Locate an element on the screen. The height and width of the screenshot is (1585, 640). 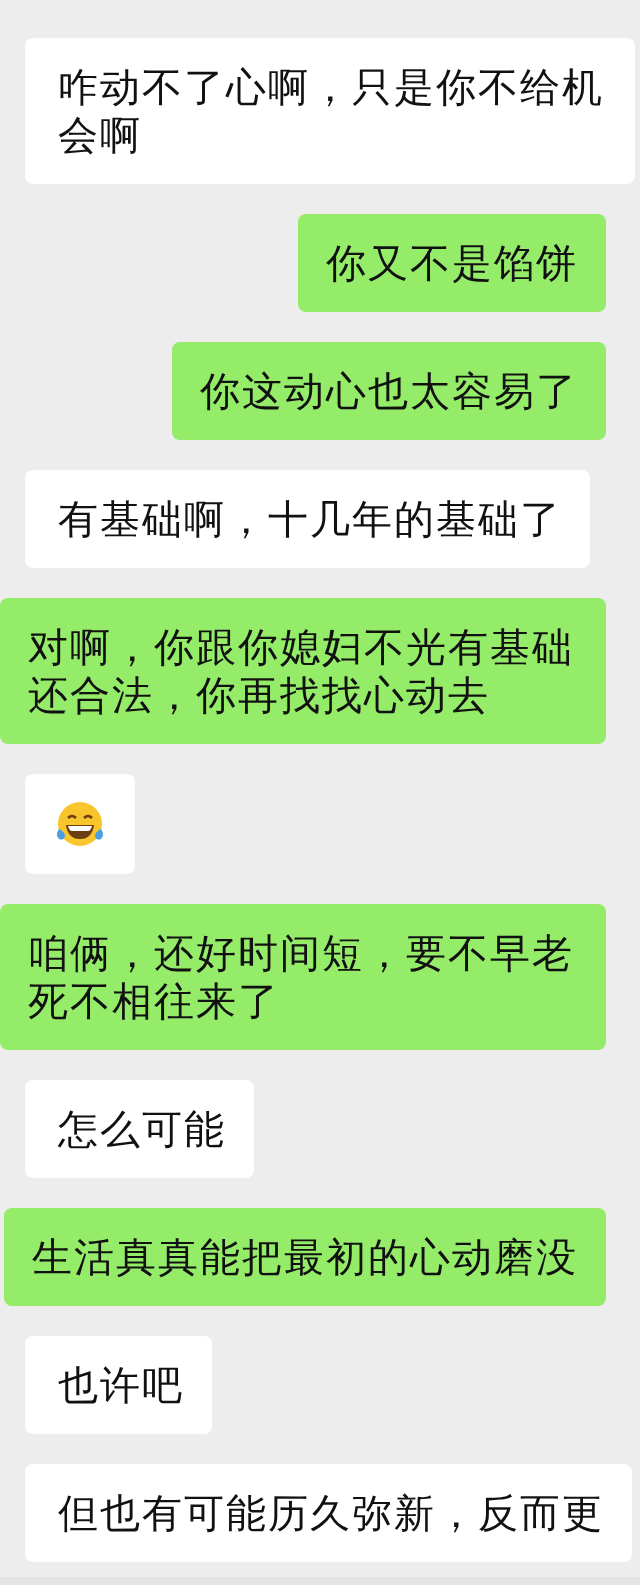
message-bubble: 有基础啊，十几年的基础了 is located at coordinates (307, 519).